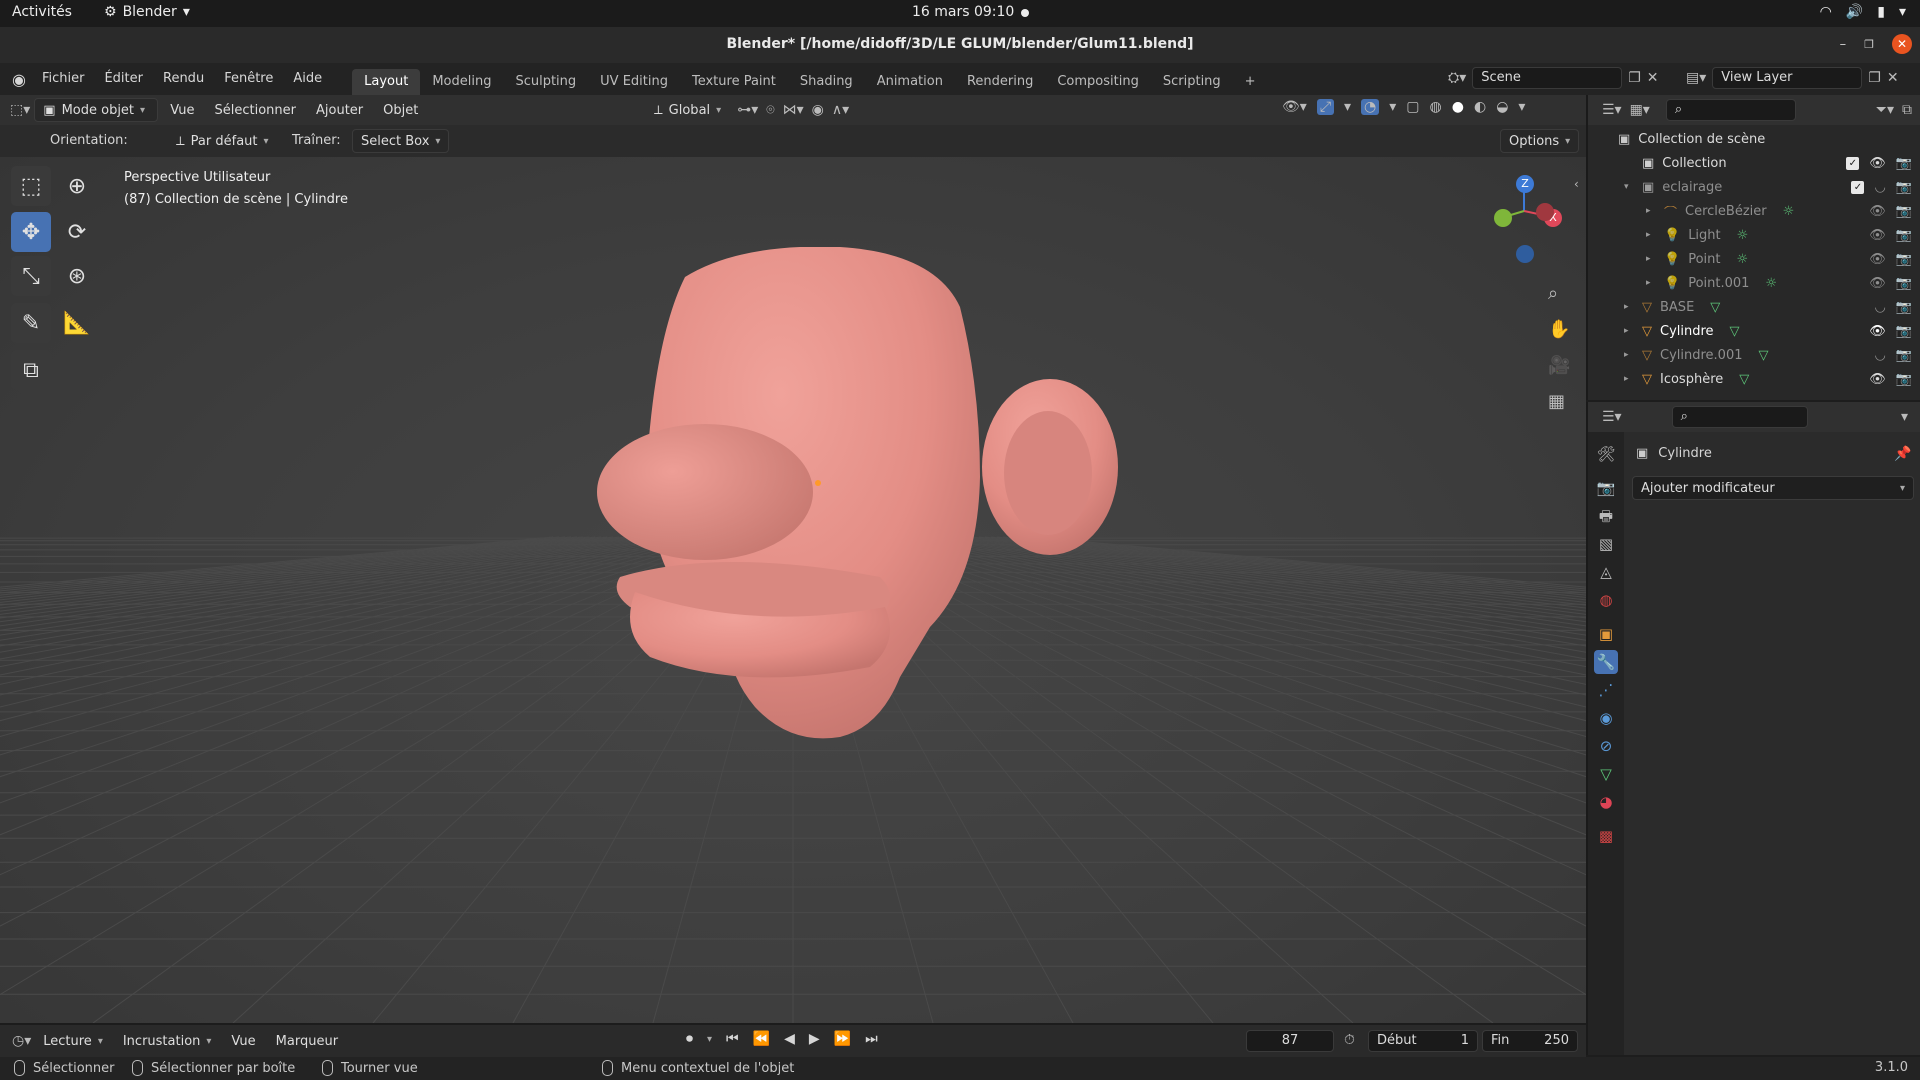 The height and width of the screenshot is (1080, 1920). What do you see at coordinates (256, 110) in the screenshot?
I see `menu-select: Sélectionner` at bounding box center [256, 110].